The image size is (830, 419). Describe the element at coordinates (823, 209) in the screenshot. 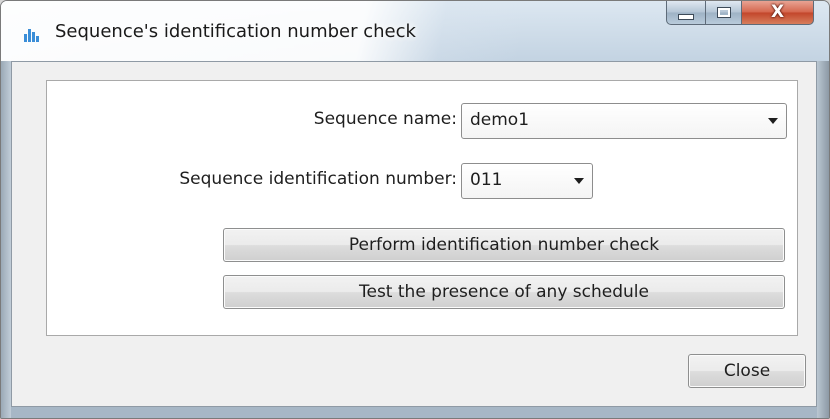

I see `window-frame-right` at that location.